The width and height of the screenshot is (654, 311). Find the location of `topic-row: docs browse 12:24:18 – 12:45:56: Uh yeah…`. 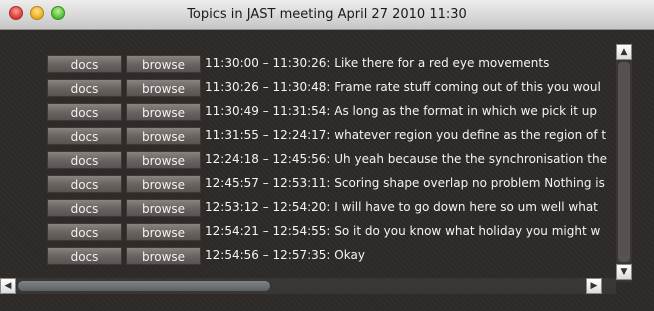

topic-row: docs browse 12:24:18 – 12:45:56: Uh yeah… is located at coordinates (325, 160).